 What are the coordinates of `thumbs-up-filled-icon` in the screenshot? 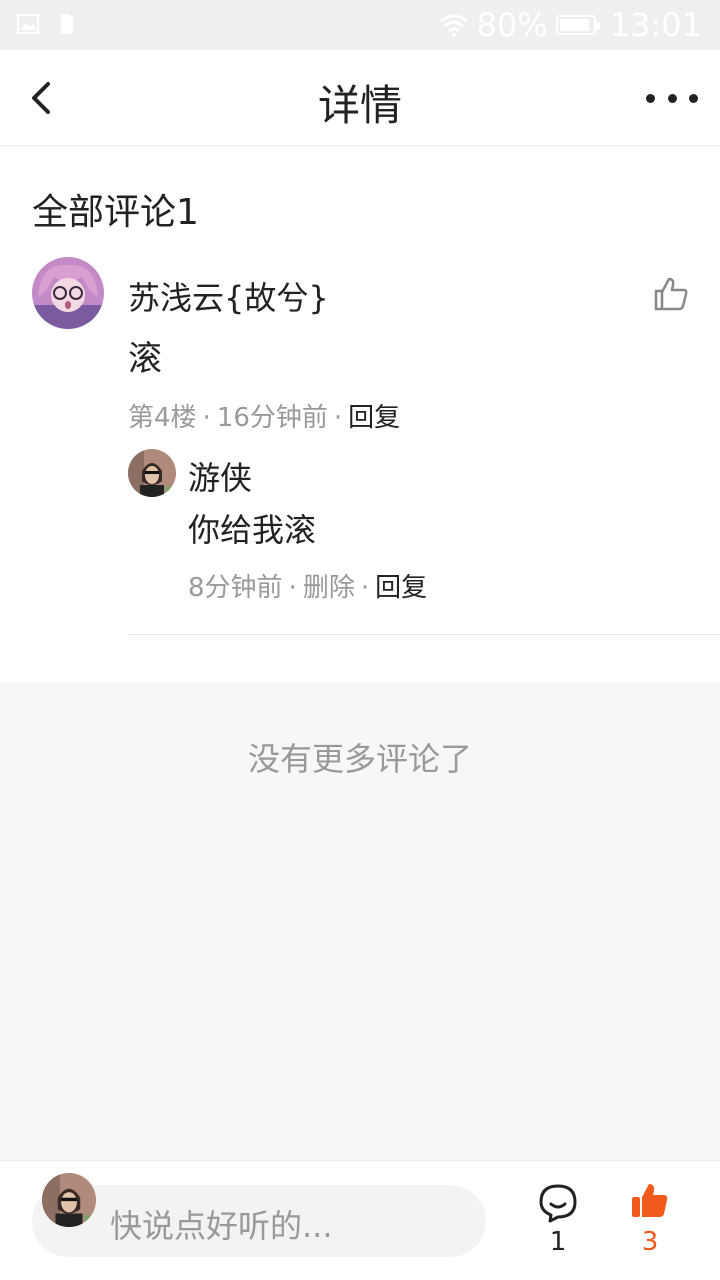 It's located at (650, 1200).